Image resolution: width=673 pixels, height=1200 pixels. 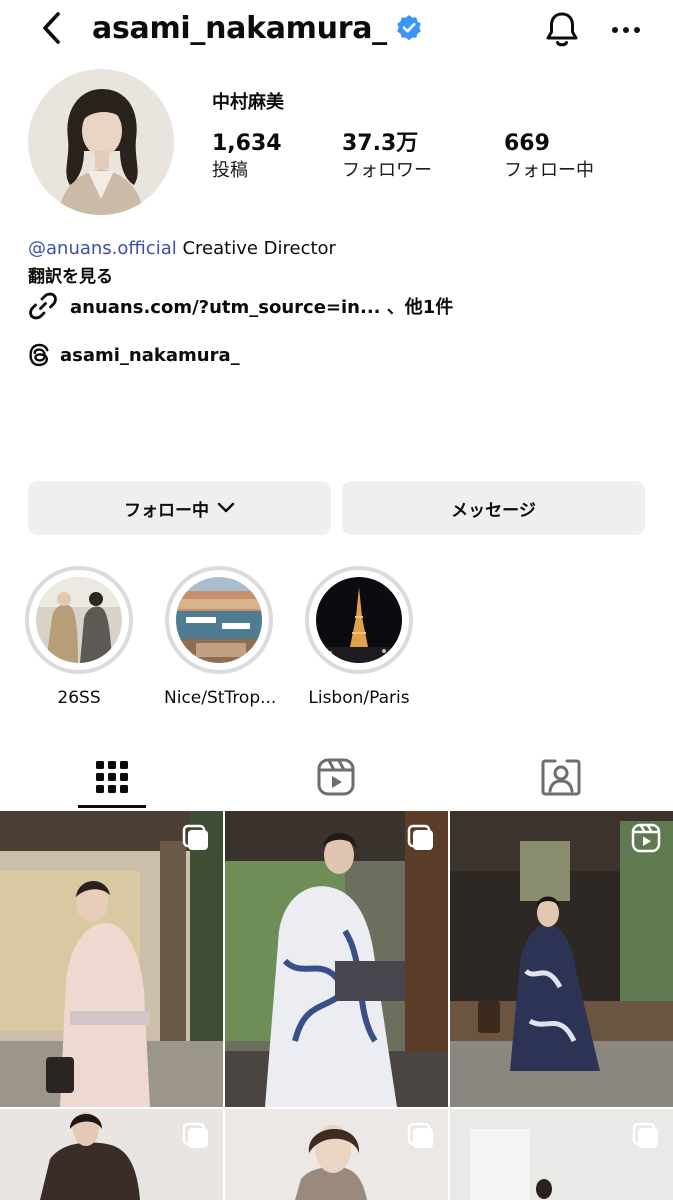 I want to click on grid-icon, so click(x=112, y=777).